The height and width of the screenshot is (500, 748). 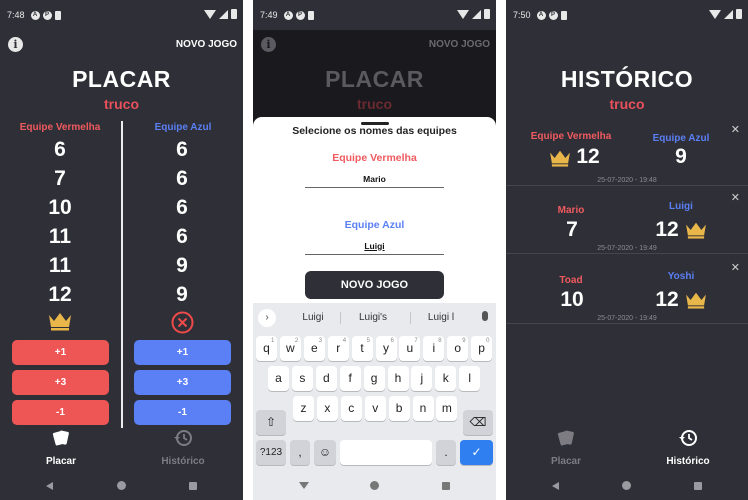 What do you see at coordinates (553, 15) in the screenshot?
I see `notification-icon: P` at bounding box center [553, 15].